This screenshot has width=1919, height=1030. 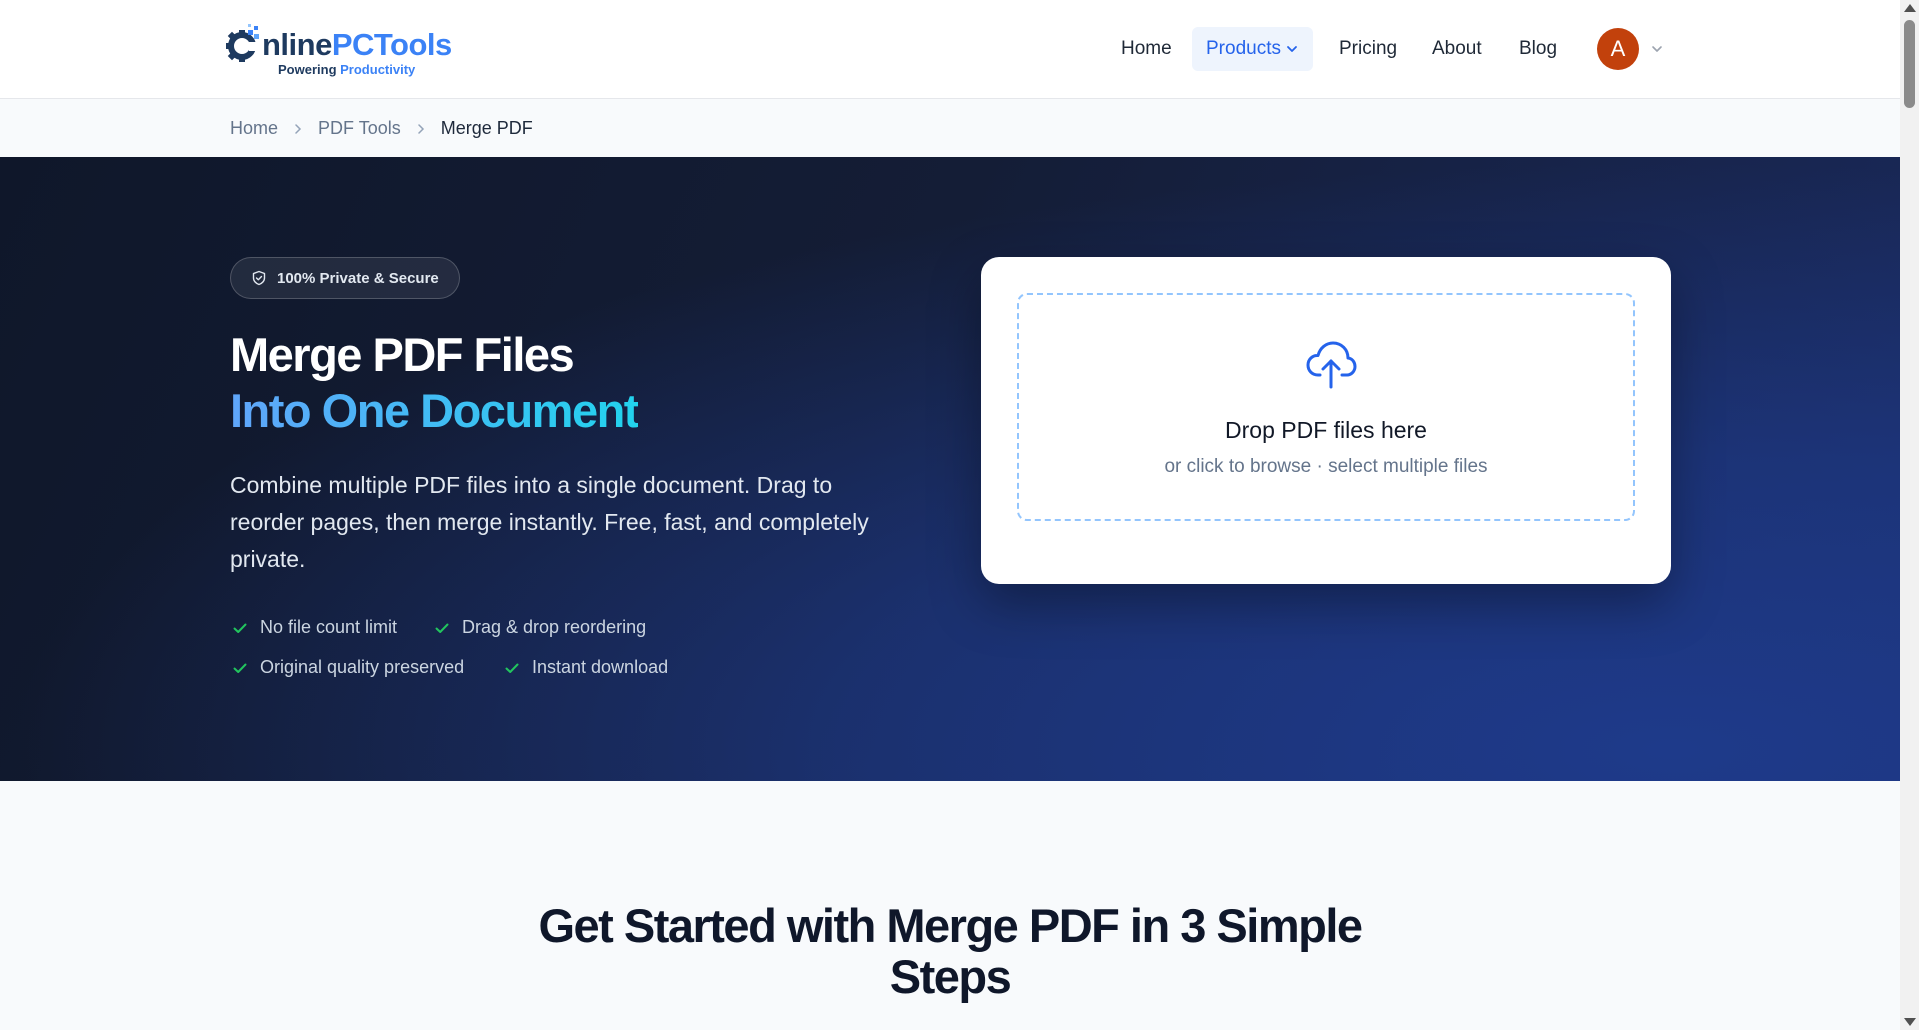 What do you see at coordinates (1910, 1022) in the screenshot?
I see `scroll-down-arrow-icon` at bounding box center [1910, 1022].